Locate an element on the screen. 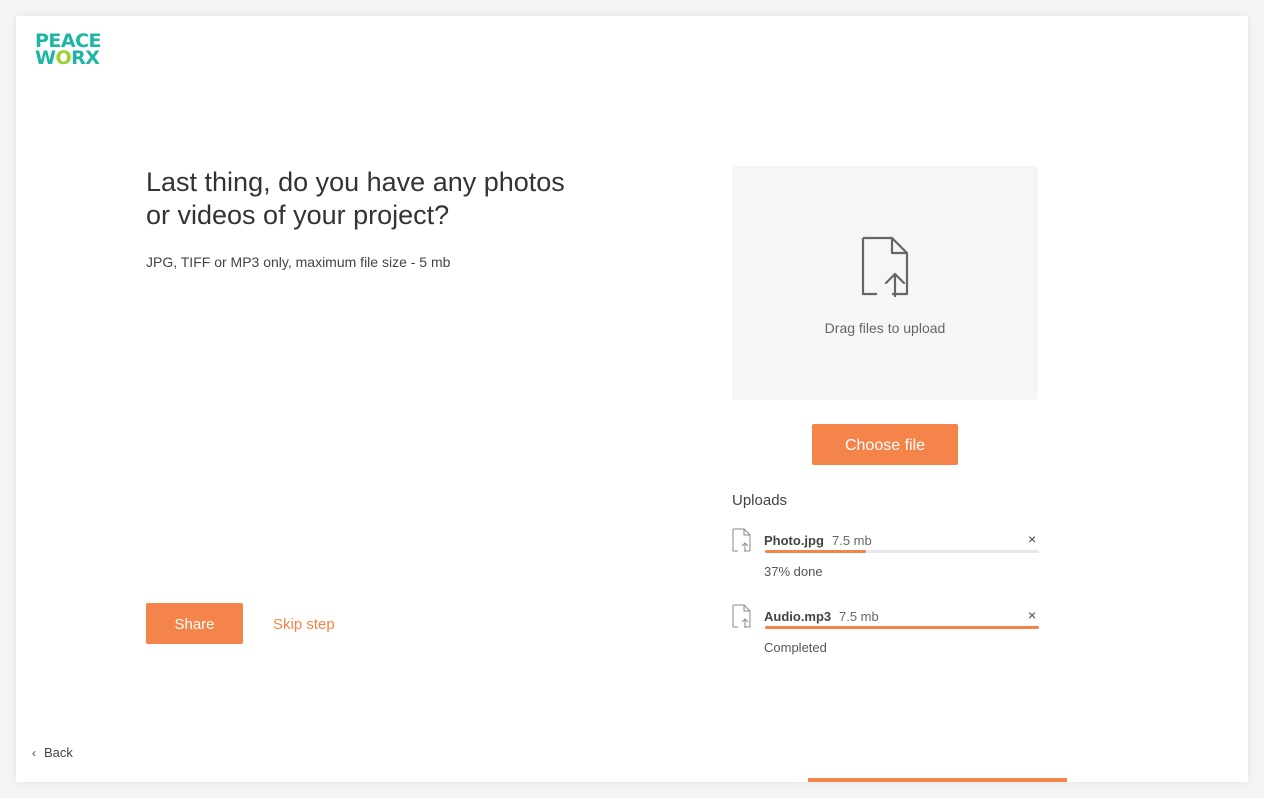  back-label: Back is located at coordinates (58, 752).